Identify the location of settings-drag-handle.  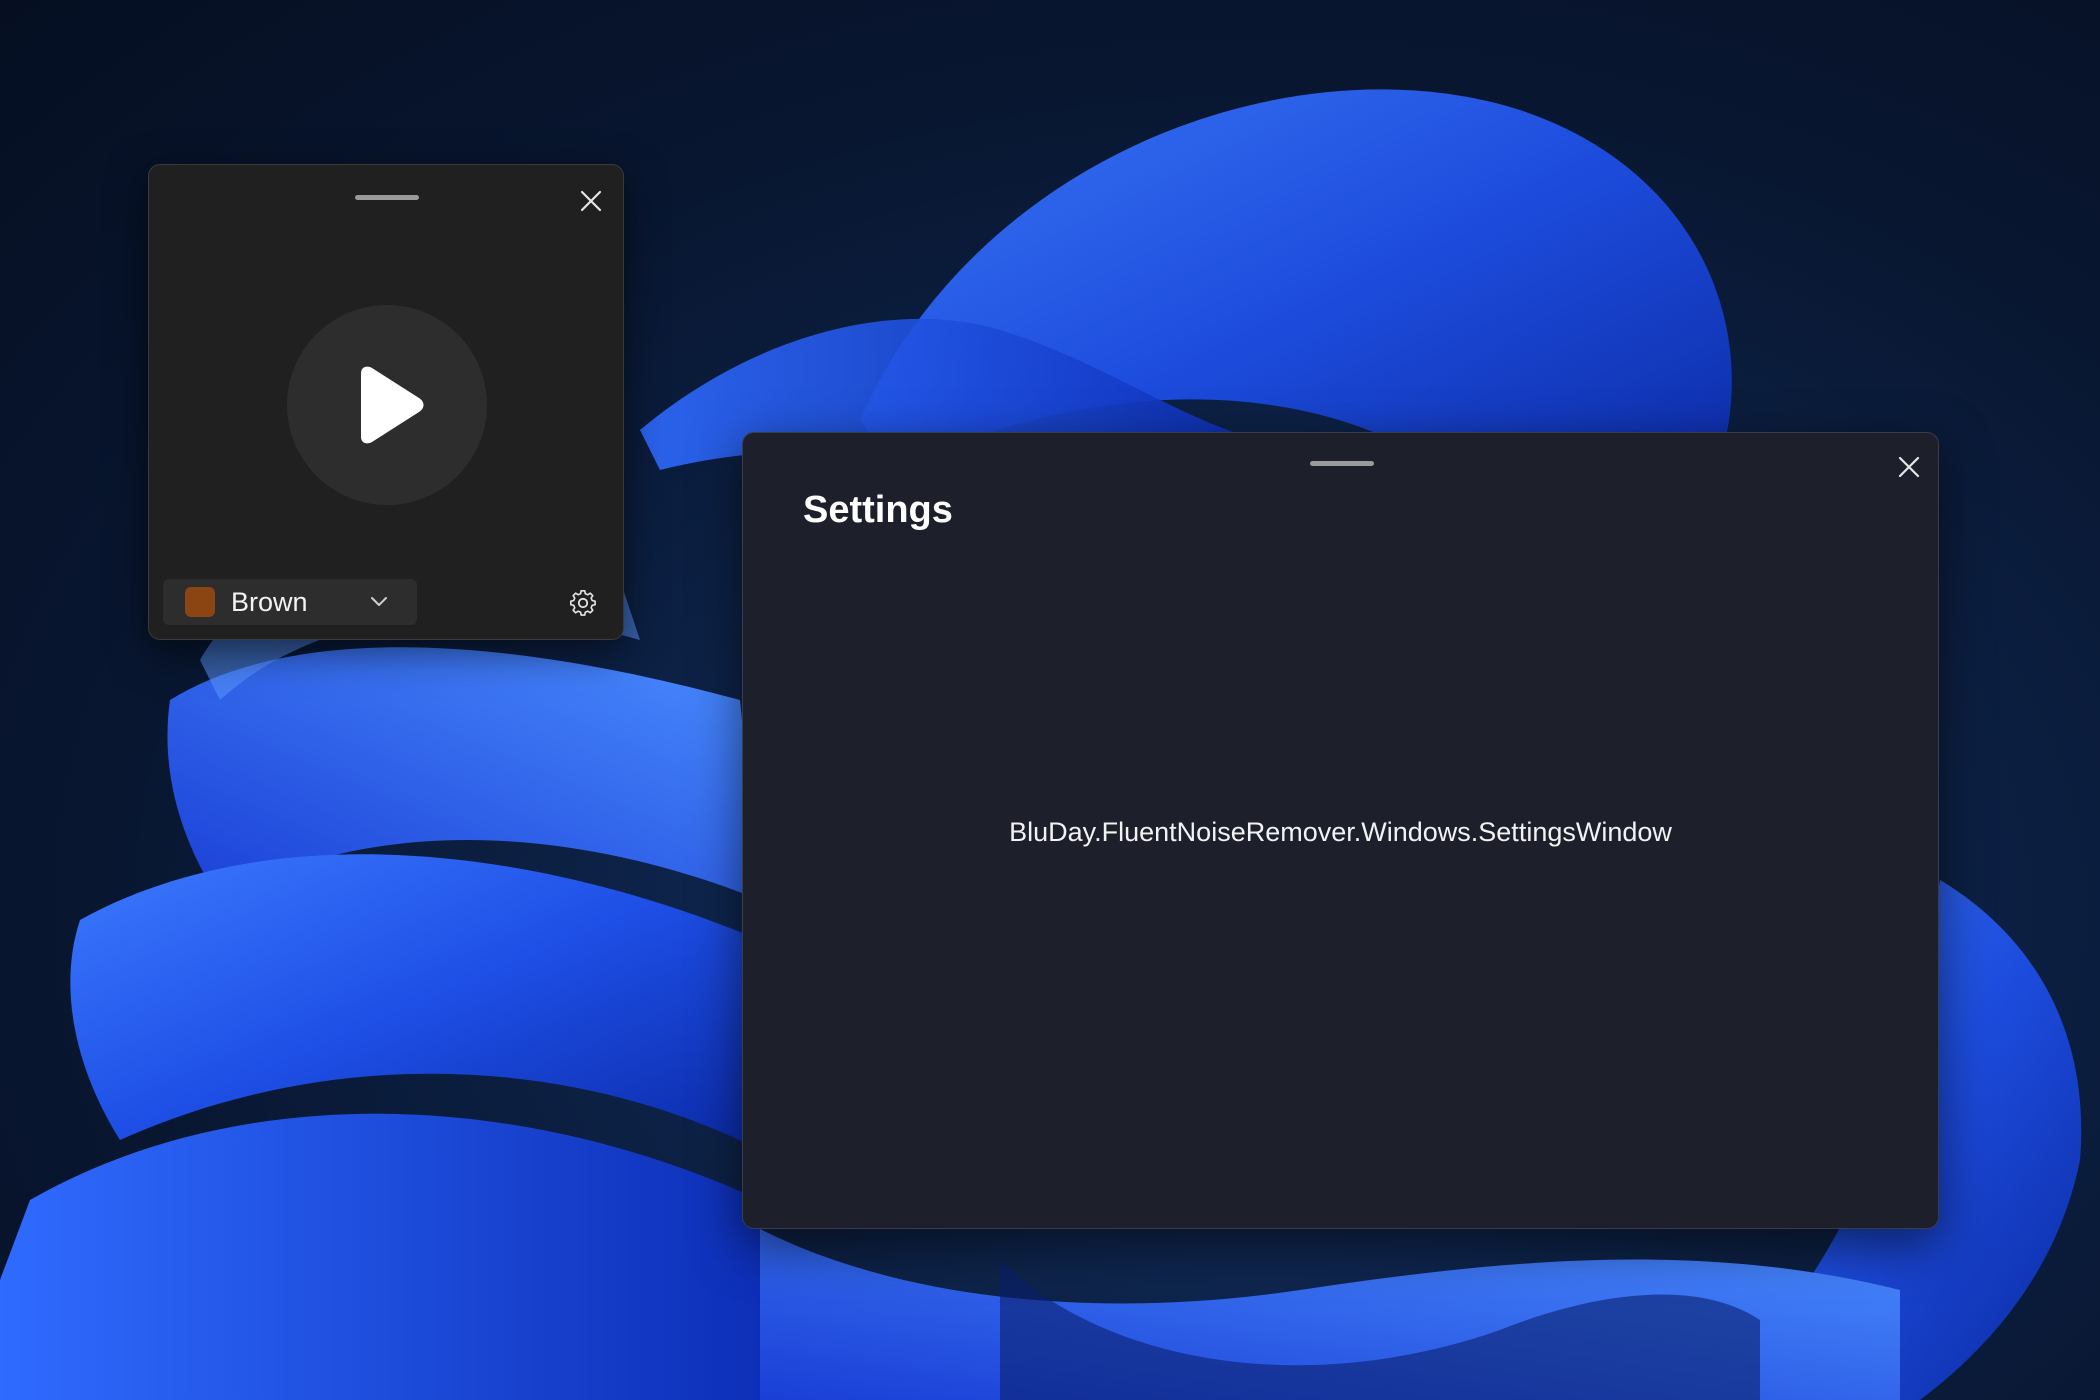
(1342, 463).